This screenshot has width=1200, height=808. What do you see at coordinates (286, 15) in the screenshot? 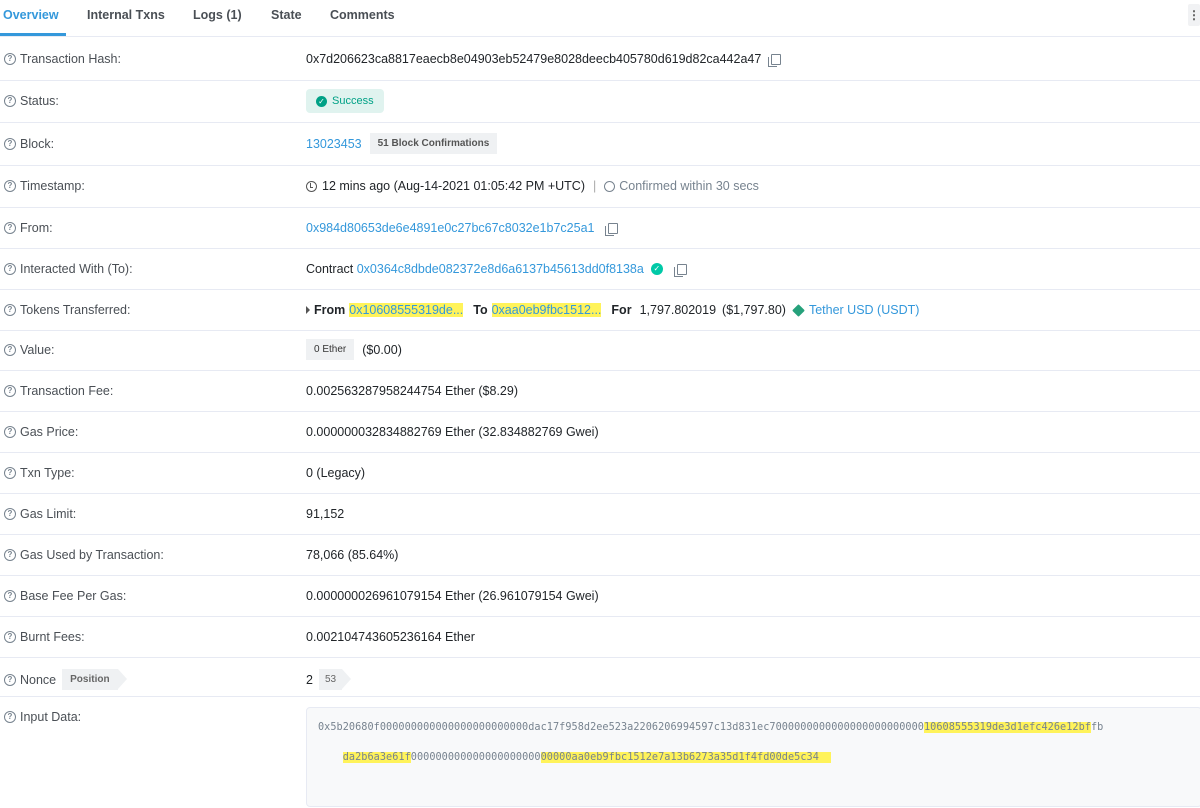
I see `tab-state: State` at bounding box center [286, 15].